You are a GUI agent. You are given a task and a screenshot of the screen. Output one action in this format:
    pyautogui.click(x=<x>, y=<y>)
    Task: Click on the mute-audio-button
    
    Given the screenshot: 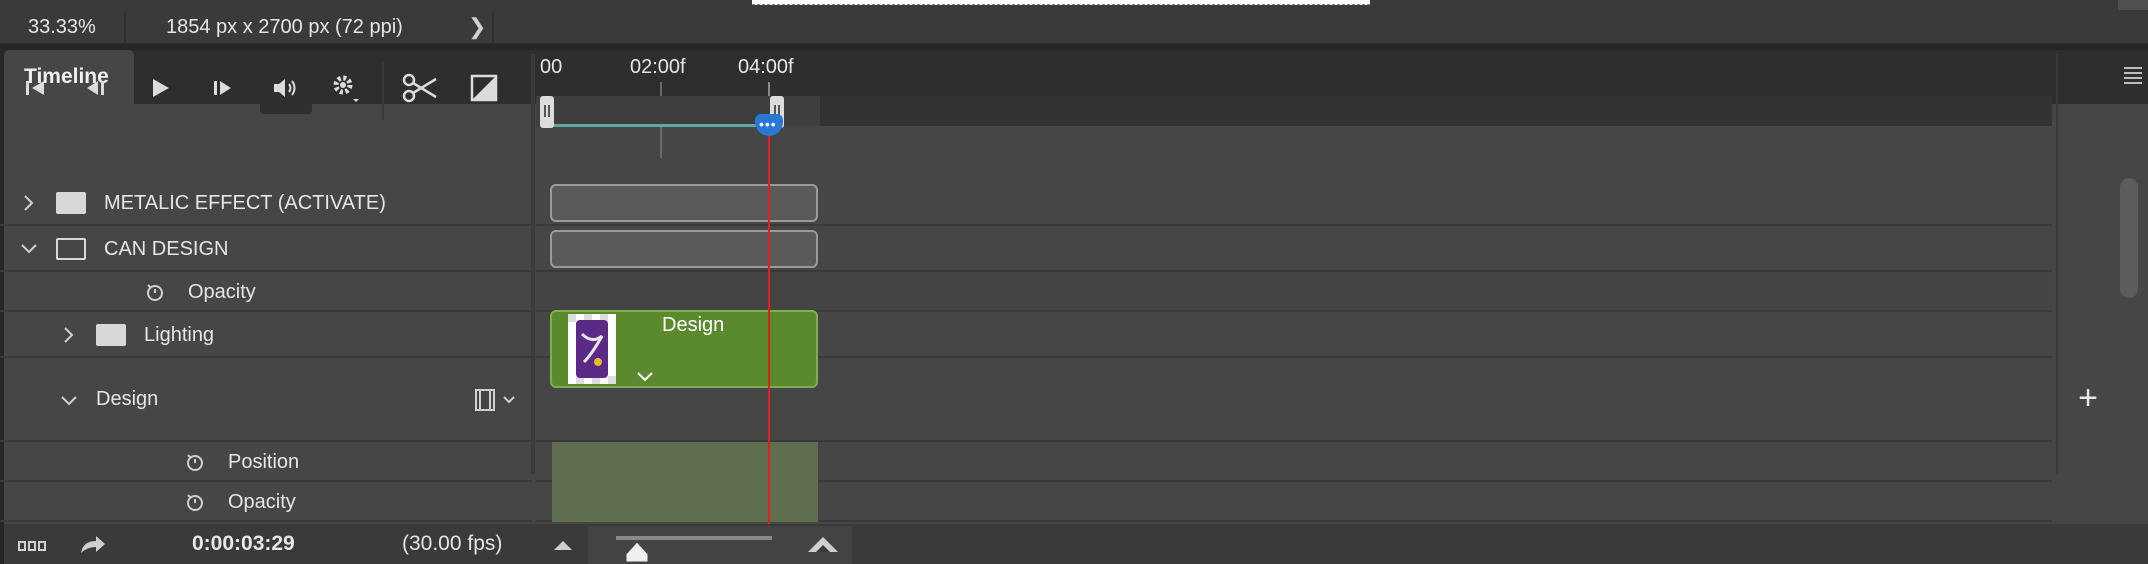 What is the action you would take?
    pyautogui.click(x=286, y=88)
    